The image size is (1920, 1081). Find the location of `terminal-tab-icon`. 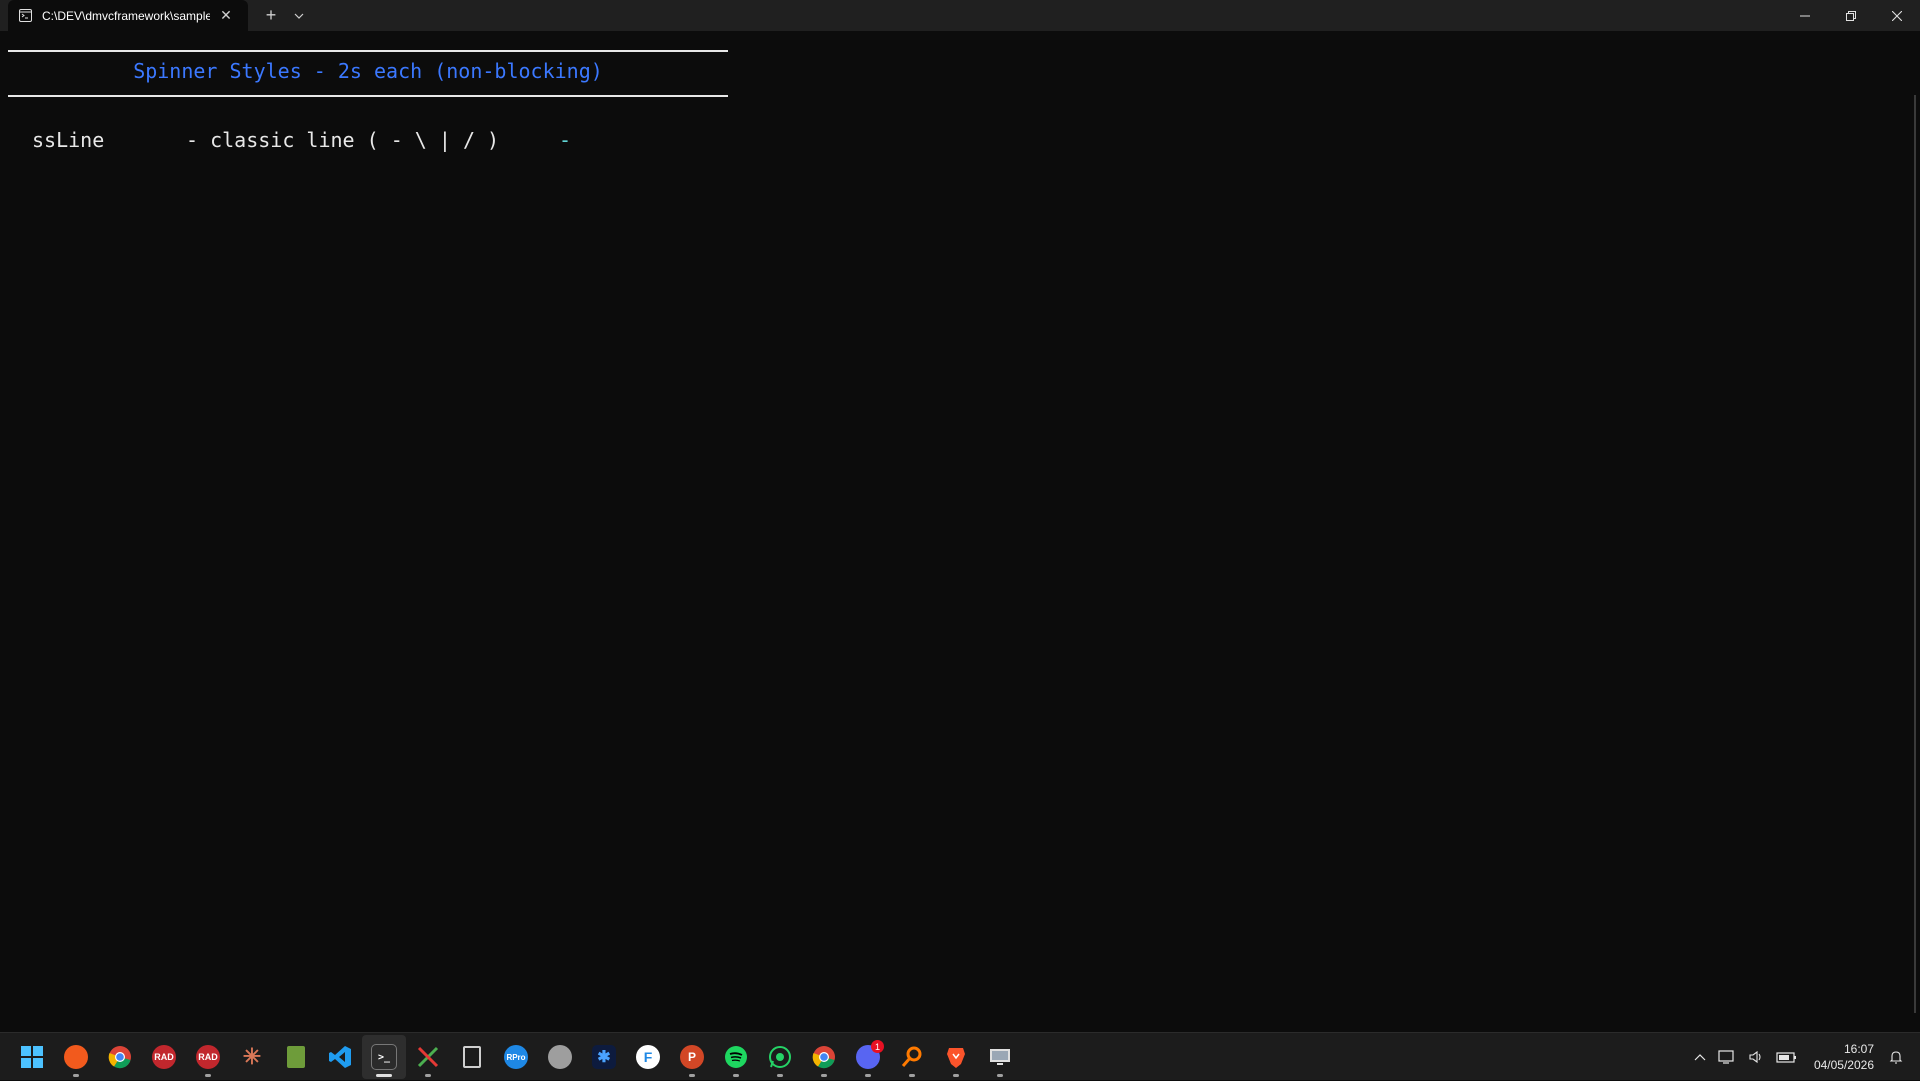

terminal-tab-icon is located at coordinates (25, 16).